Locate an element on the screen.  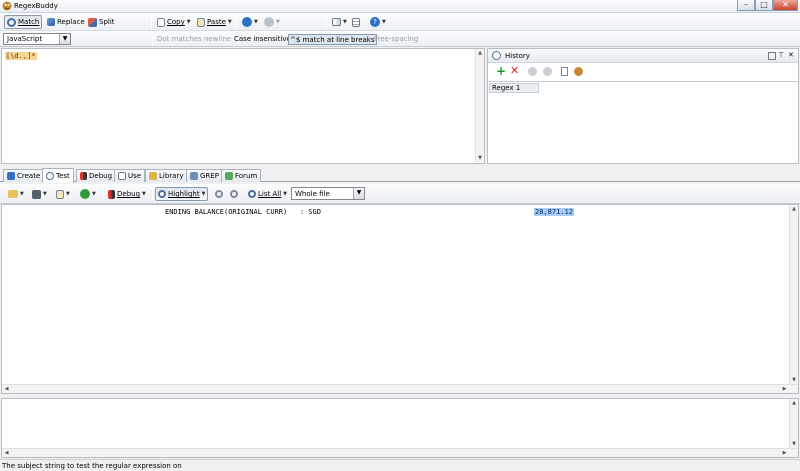
copy-label: Copy is located at coordinates (176, 22).